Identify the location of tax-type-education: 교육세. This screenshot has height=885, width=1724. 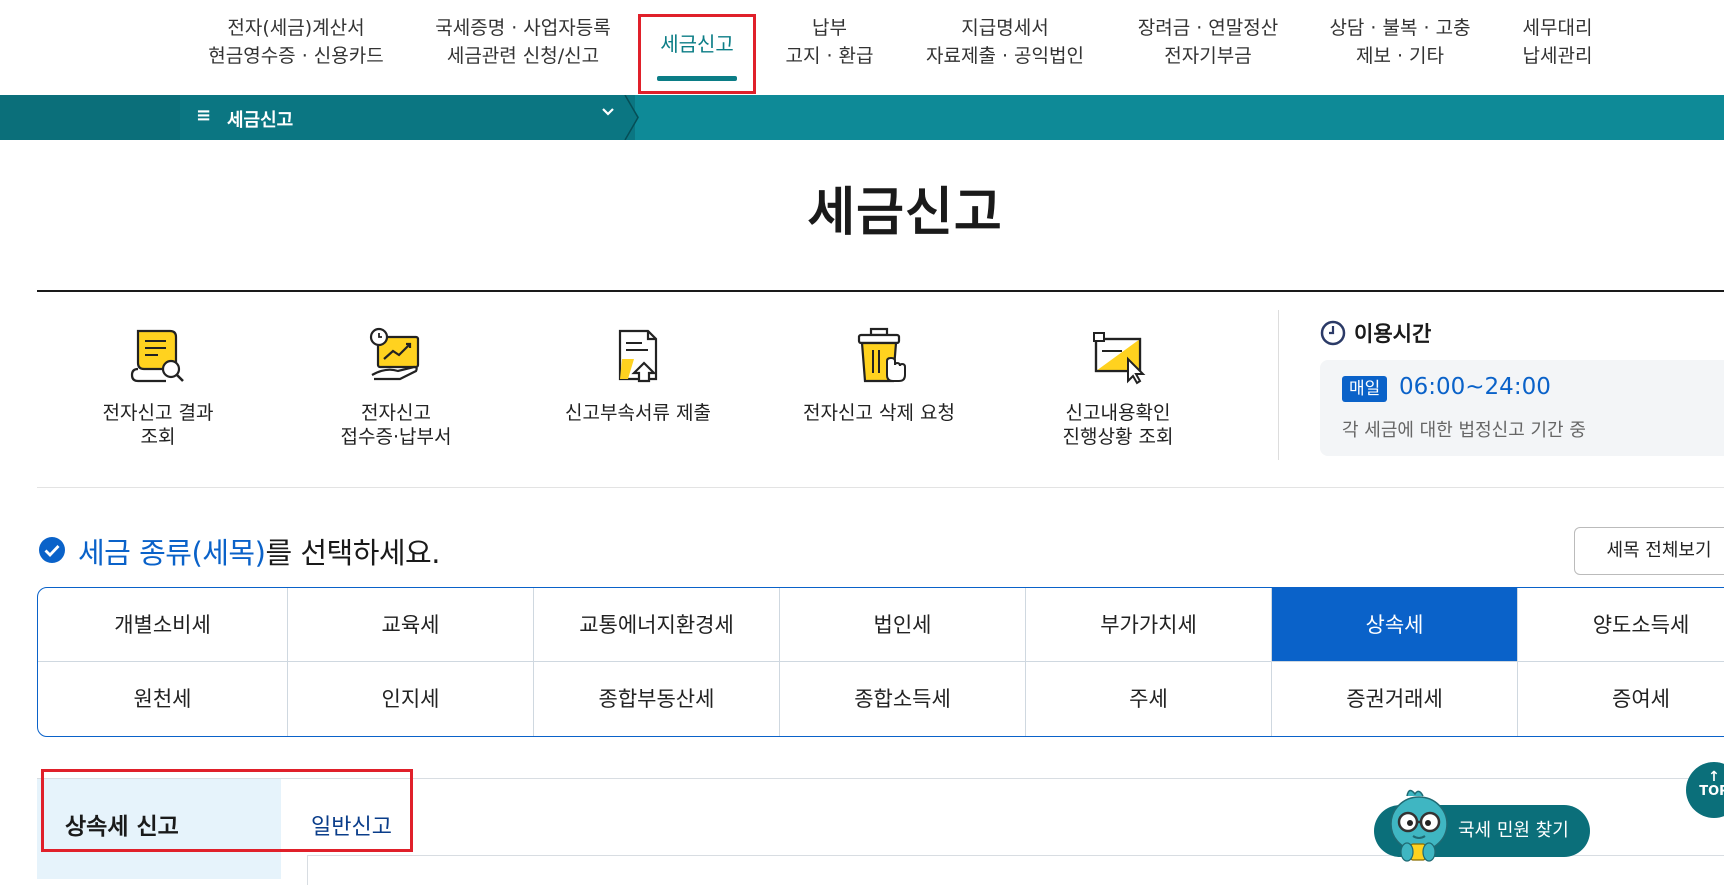
(411, 625).